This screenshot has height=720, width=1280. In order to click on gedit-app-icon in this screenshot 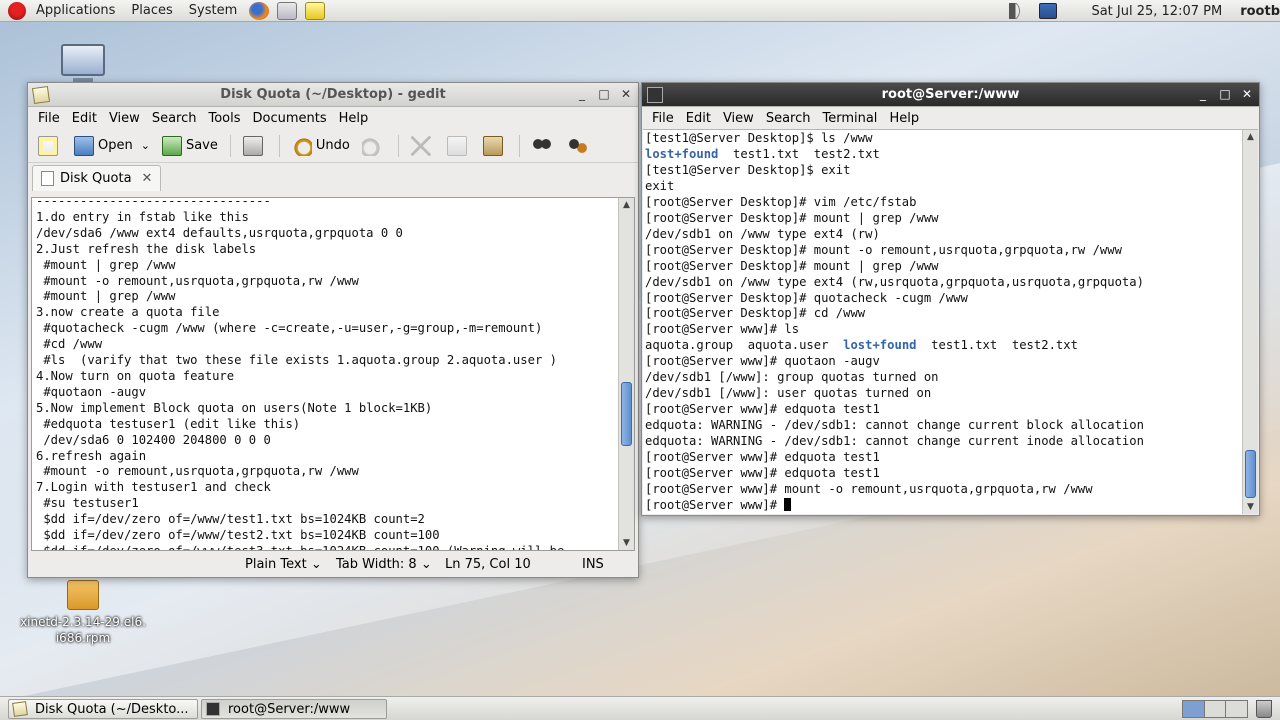, I will do `click(20, 709)`.